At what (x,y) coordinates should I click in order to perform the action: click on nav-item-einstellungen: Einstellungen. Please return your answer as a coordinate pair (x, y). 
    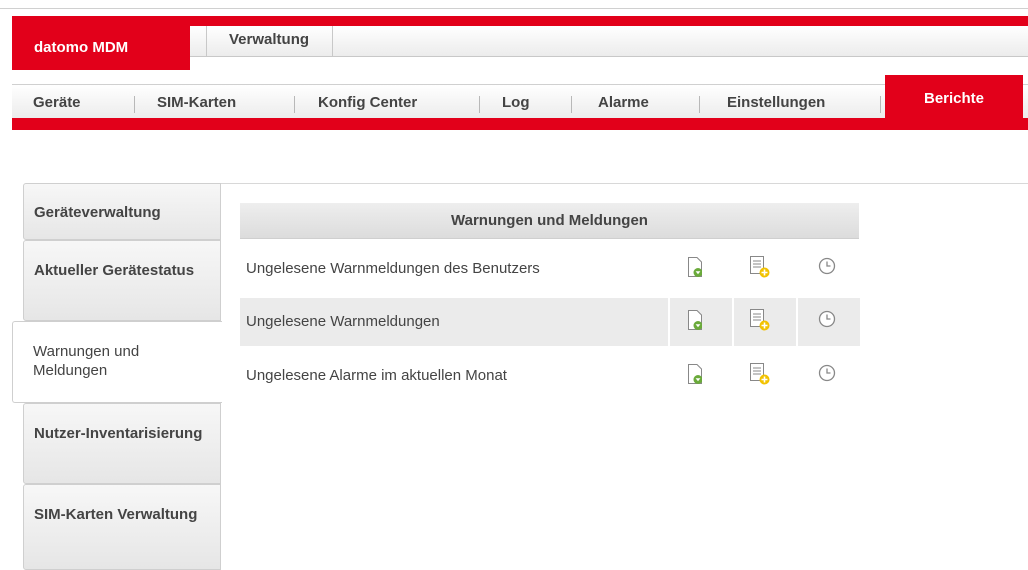
    Looking at the image, I should click on (776, 102).